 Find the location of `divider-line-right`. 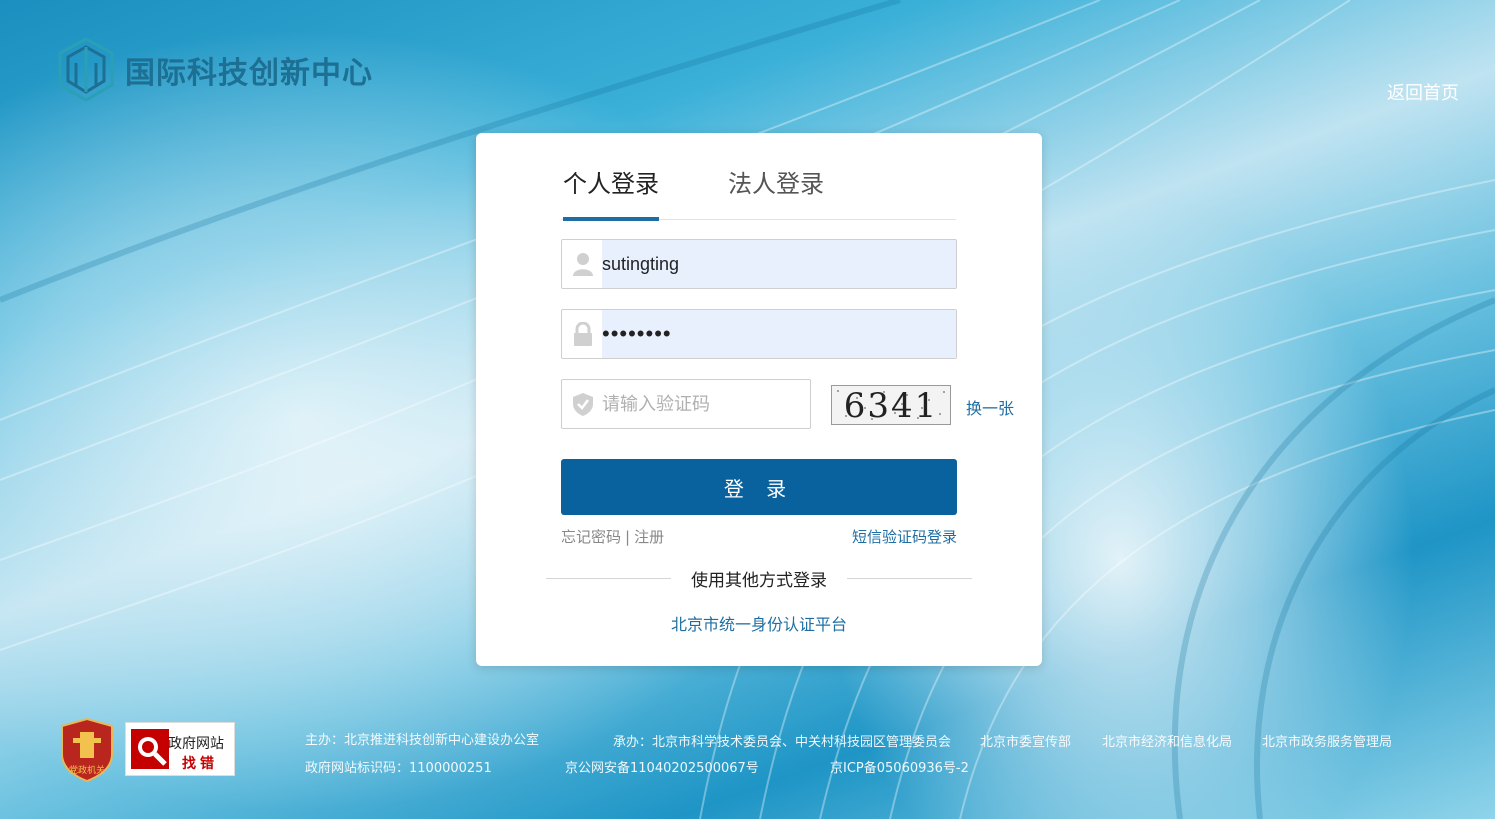

divider-line-right is located at coordinates (909, 578).